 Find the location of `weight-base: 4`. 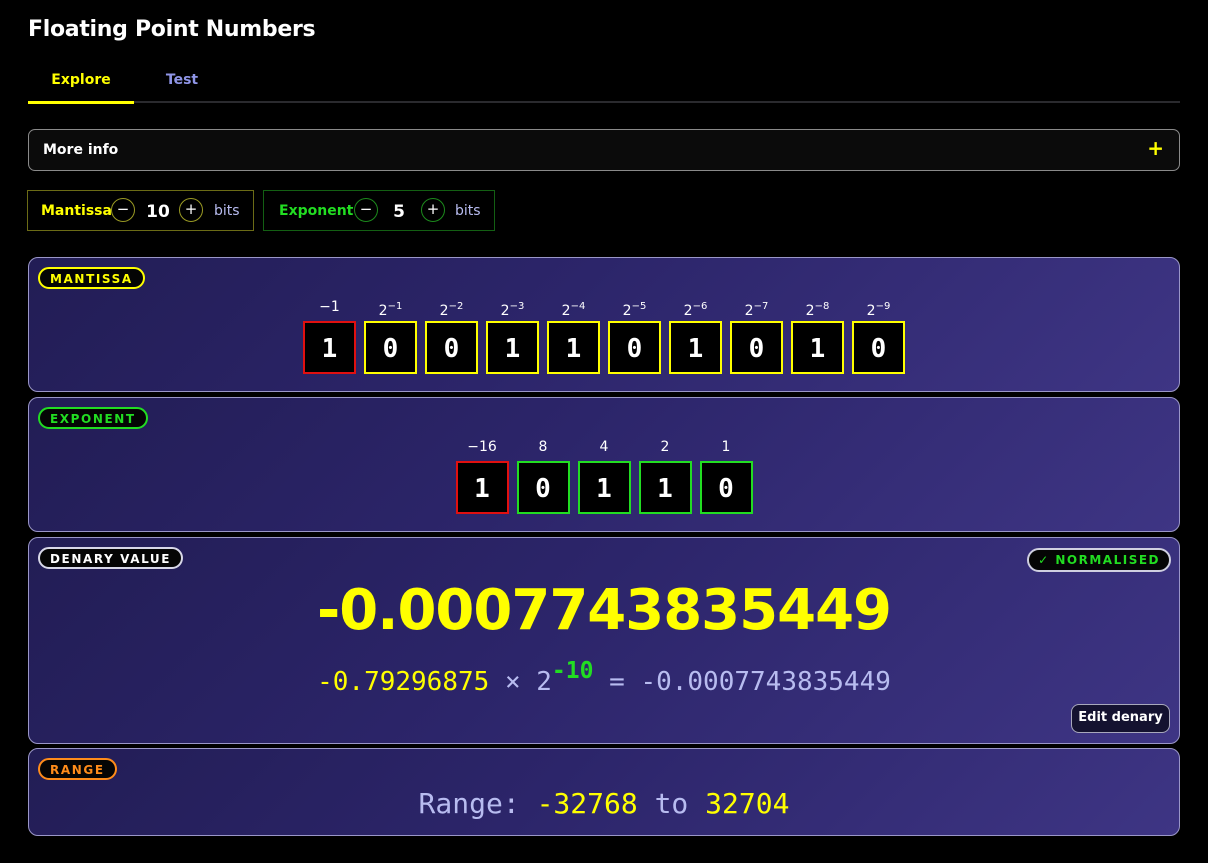

weight-base: 4 is located at coordinates (604, 447).